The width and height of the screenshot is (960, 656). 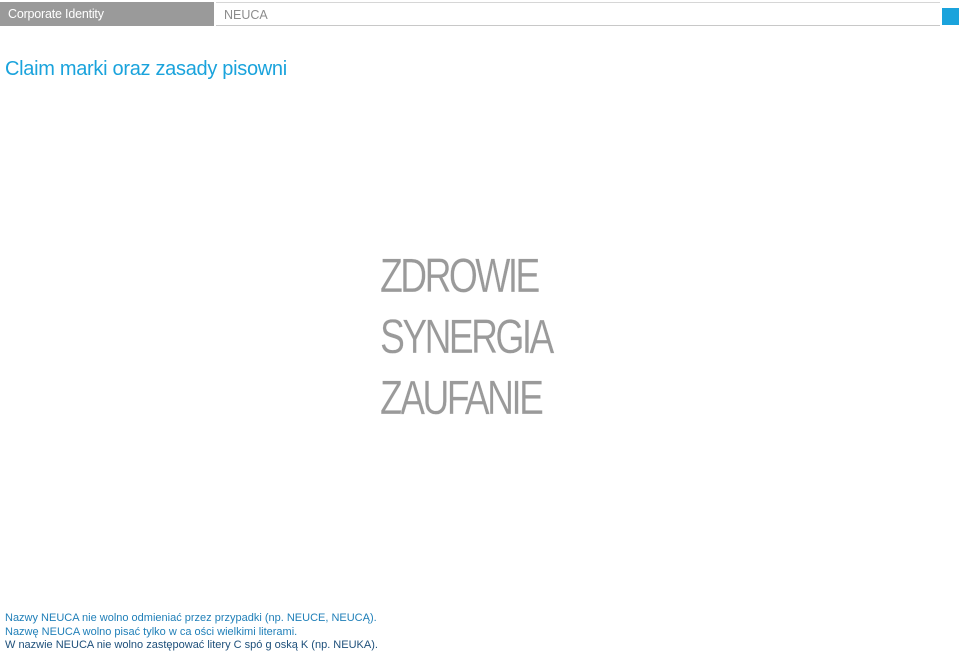 I want to click on brand-tab: NEUCA, so click(x=578, y=14).